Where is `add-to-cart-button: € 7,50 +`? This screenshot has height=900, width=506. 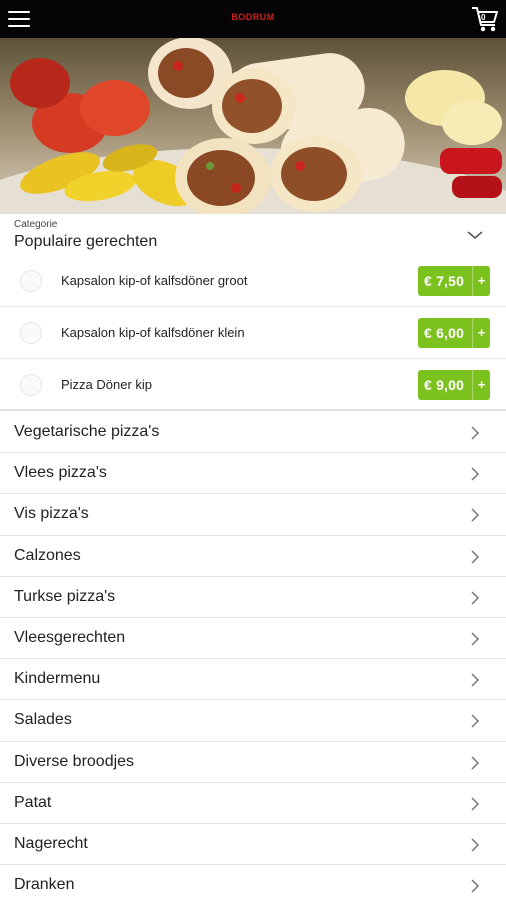 add-to-cart-button: € 7,50 + is located at coordinates (454, 281).